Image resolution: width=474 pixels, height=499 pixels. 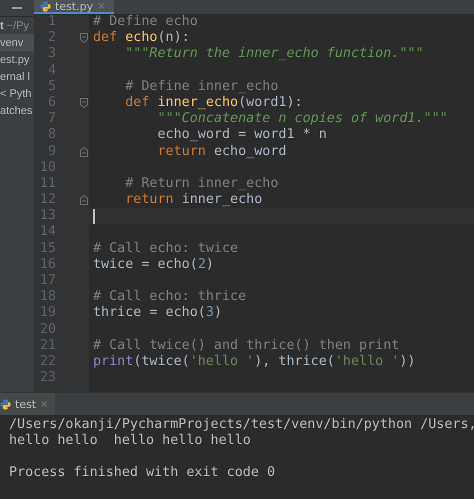 What do you see at coordinates (17, 59) in the screenshot?
I see `project-tree-item: est.py` at bounding box center [17, 59].